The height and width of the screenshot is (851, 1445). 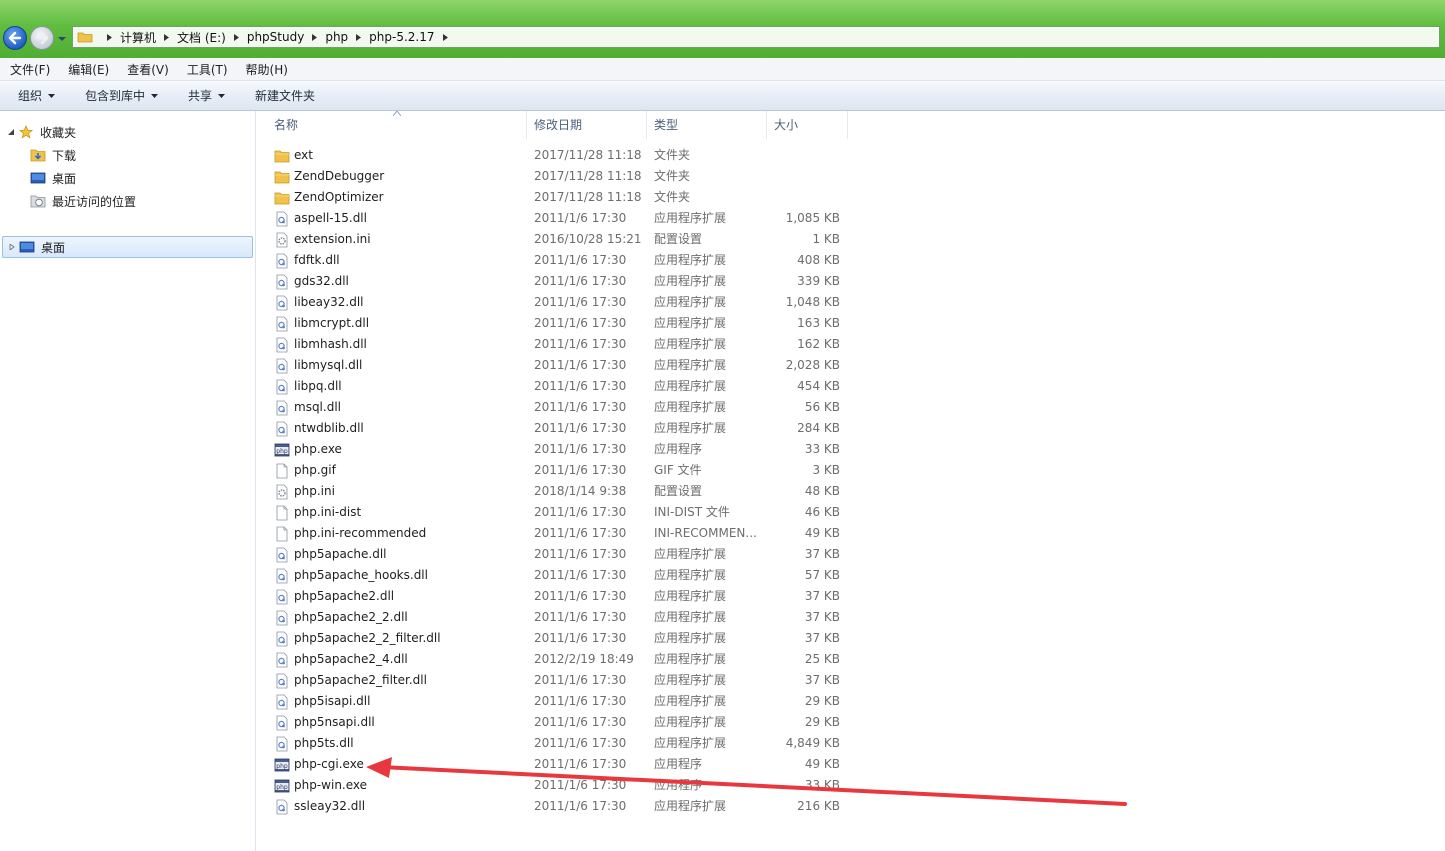 What do you see at coordinates (556, 239) in the screenshot?
I see `table-row: extension.ini 2016/10/28 15:21 配置设置 1 KB` at bounding box center [556, 239].